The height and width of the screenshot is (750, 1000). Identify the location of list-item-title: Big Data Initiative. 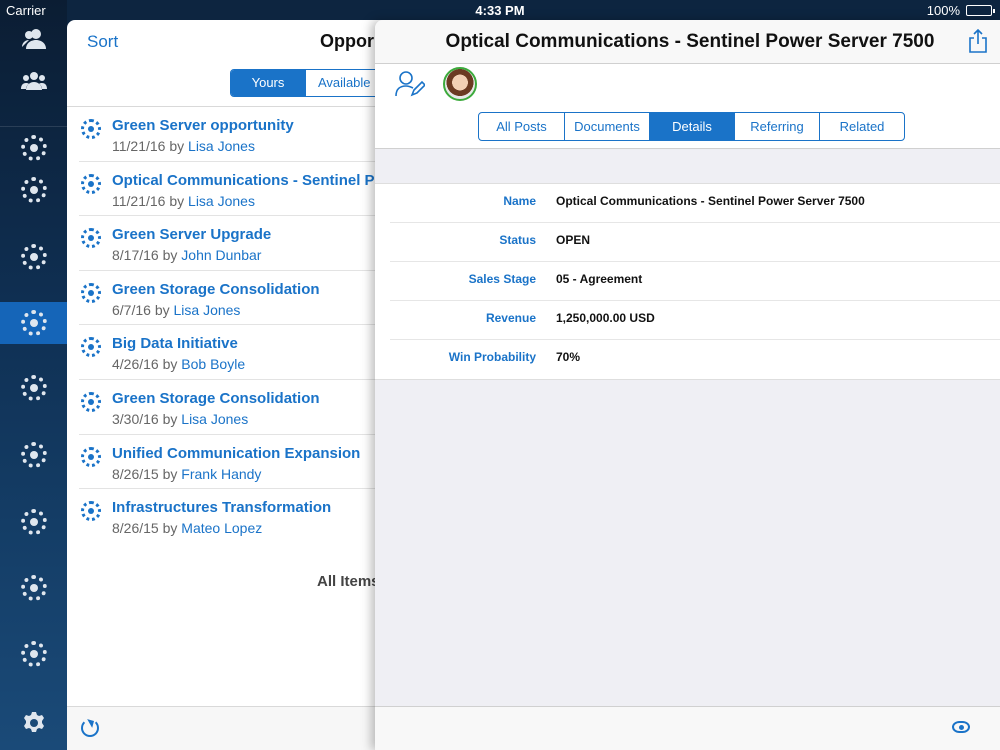
(175, 344).